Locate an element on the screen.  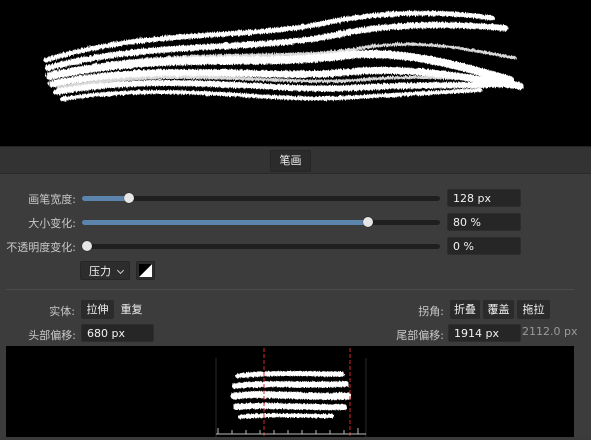
total-length-readout: 2112.0 px is located at coordinates (550, 331).